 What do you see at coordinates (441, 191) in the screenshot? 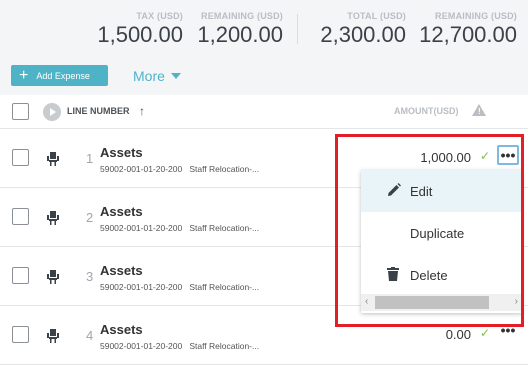
I see `menu-item-edit: Edit` at bounding box center [441, 191].